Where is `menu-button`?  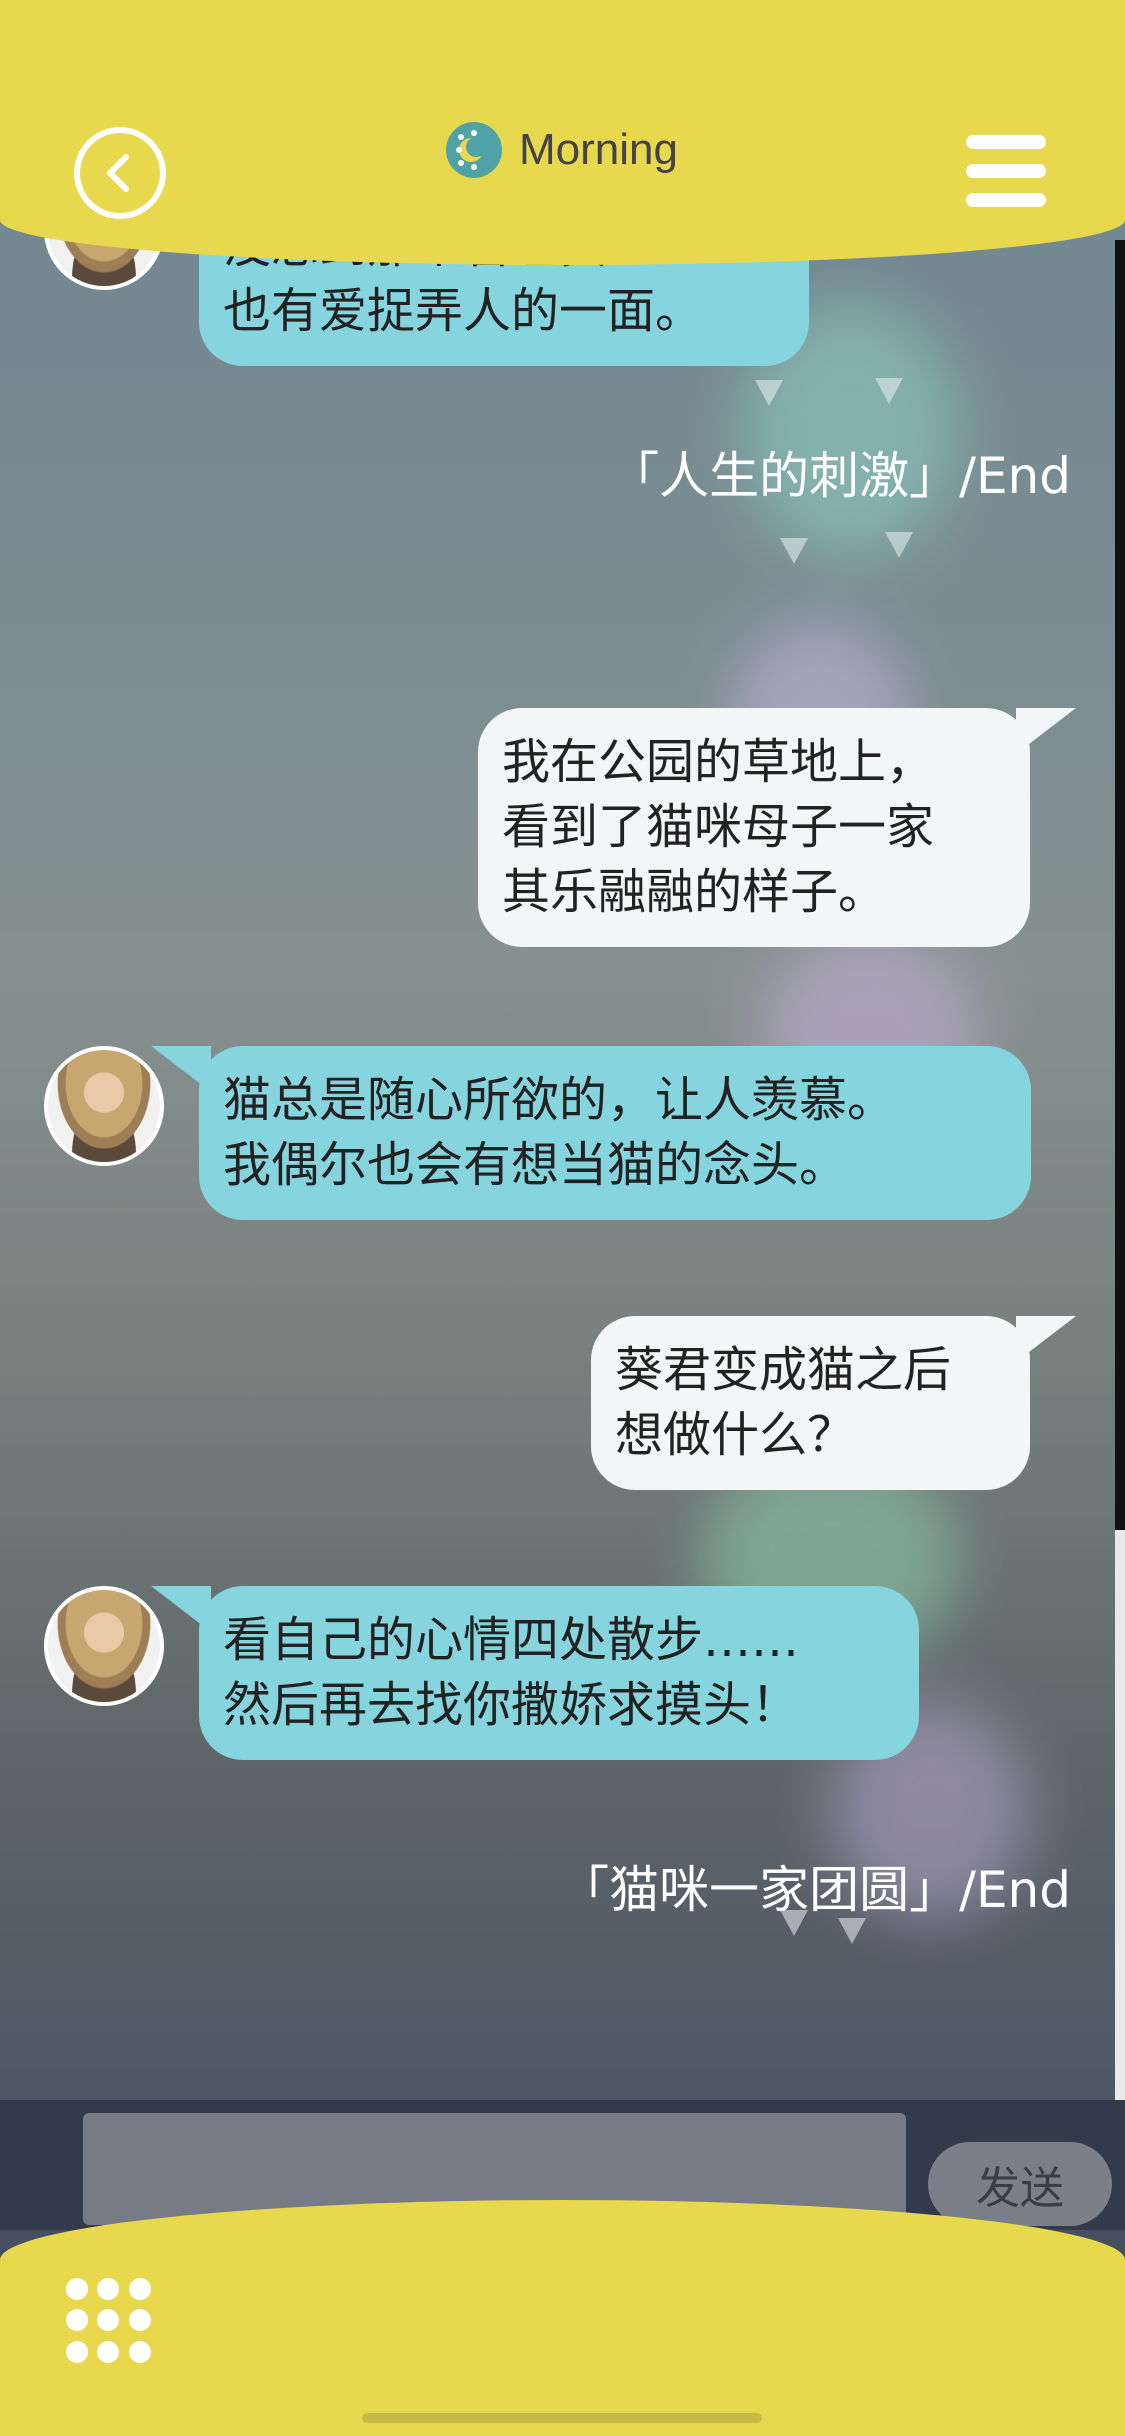 menu-button is located at coordinates (1006, 171).